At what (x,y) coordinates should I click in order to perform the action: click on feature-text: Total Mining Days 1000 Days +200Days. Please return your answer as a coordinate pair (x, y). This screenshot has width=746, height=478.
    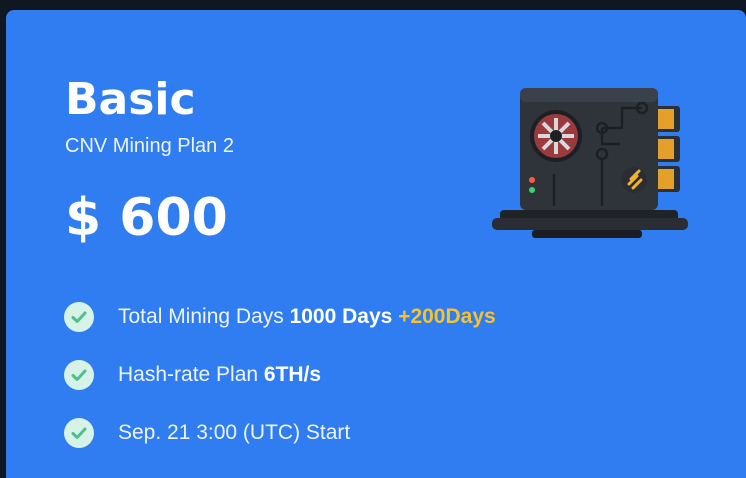
    Looking at the image, I should click on (307, 317).